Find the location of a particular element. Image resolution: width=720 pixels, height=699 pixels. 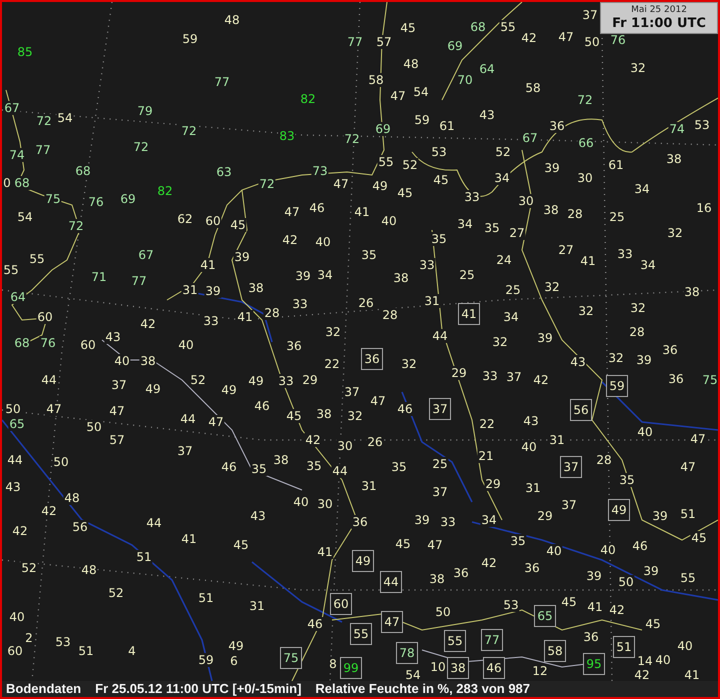

station-value: 59 is located at coordinates (190, 39).